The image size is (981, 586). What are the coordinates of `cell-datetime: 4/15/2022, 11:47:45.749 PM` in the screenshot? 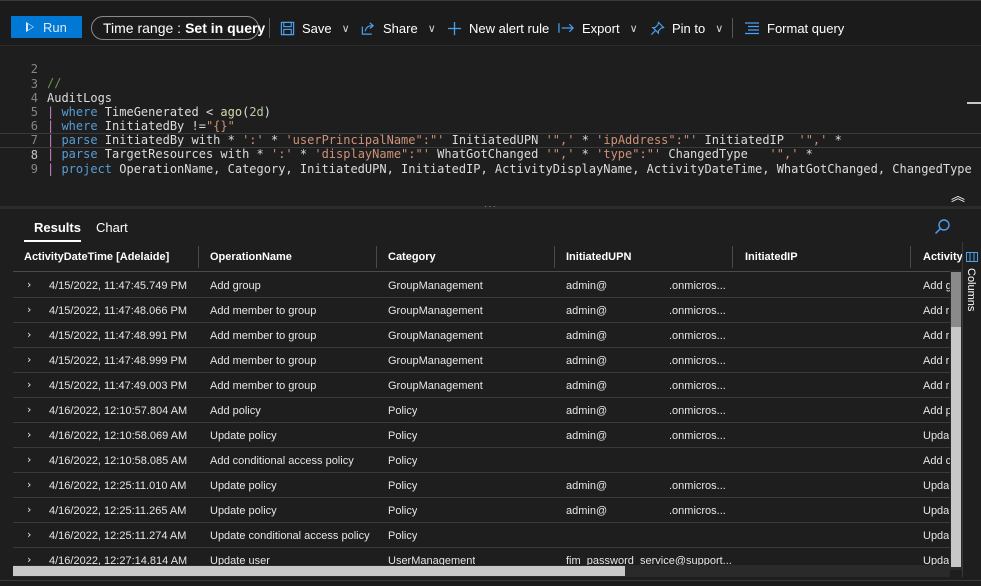 It's located at (118, 286).